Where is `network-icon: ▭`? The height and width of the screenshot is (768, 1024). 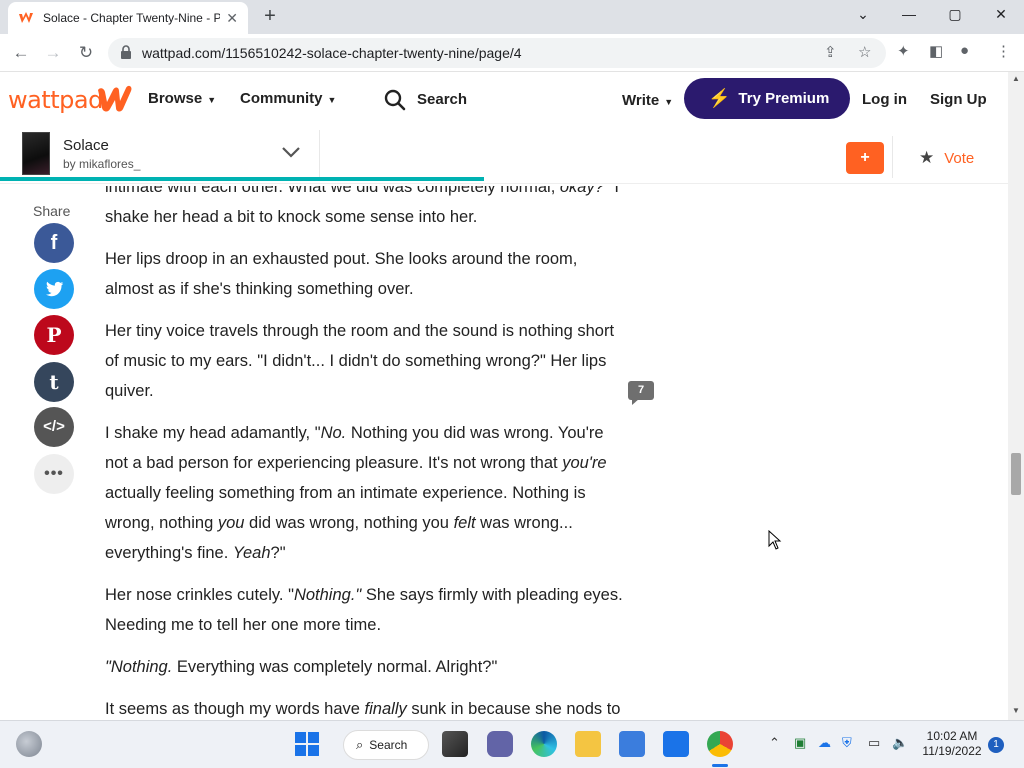
network-icon: ▭ is located at coordinates (874, 743).